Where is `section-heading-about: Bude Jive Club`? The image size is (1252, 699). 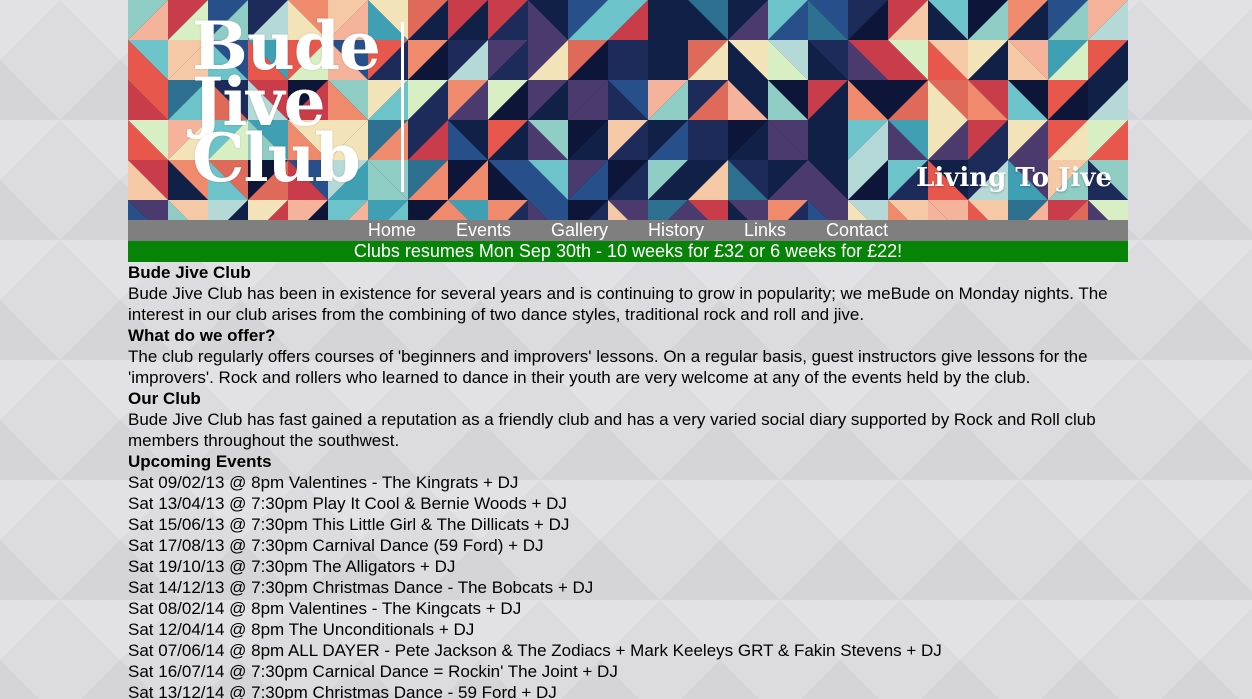
section-heading-about: Bude Jive Club is located at coordinates (189, 272).